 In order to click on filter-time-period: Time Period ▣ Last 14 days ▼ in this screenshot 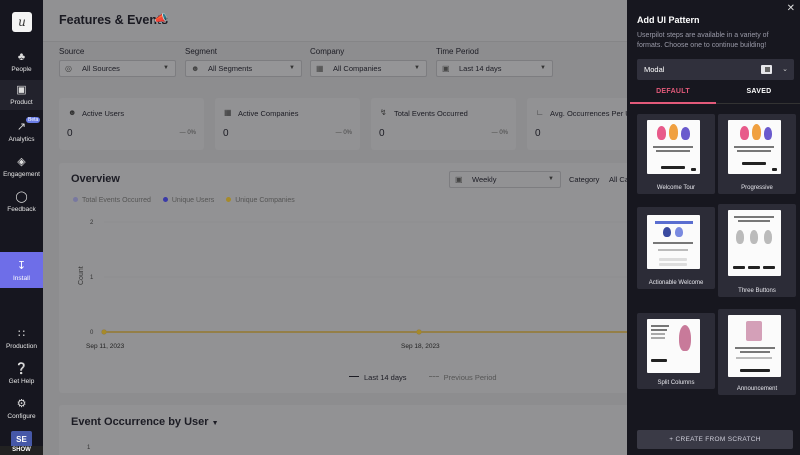, I will do `click(494, 62)`.